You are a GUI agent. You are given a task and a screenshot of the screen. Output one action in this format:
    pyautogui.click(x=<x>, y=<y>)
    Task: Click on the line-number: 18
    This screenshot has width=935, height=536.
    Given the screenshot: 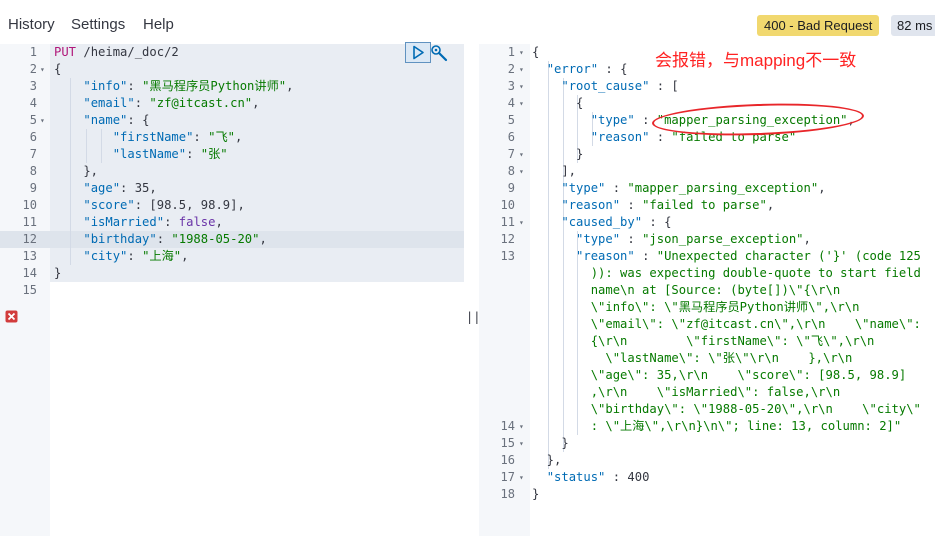 What is the action you would take?
    pyautogui.click(x=507, y=494)
    